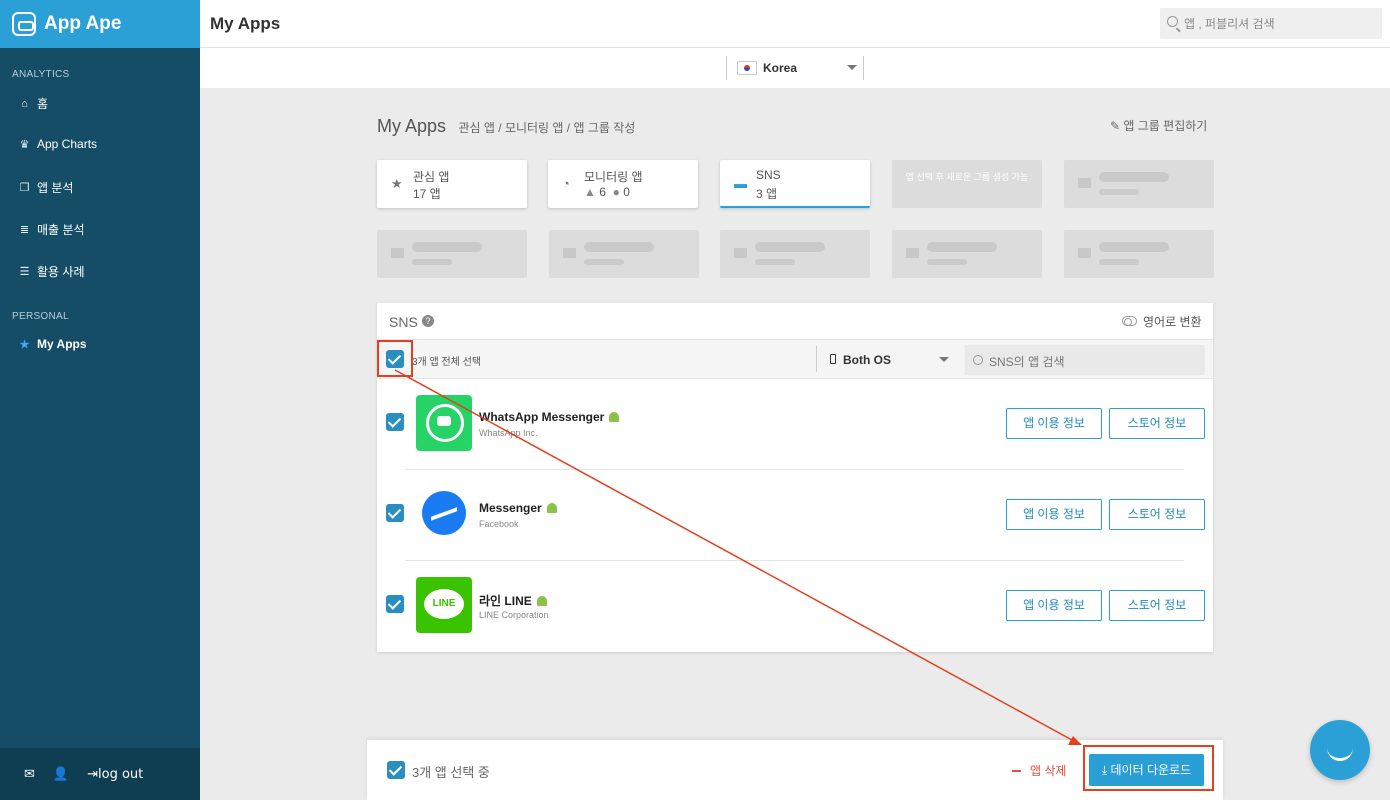  Describe the element at coordinates (444, 514) in the screenshot. I see `messenger-app-icon` at that location.